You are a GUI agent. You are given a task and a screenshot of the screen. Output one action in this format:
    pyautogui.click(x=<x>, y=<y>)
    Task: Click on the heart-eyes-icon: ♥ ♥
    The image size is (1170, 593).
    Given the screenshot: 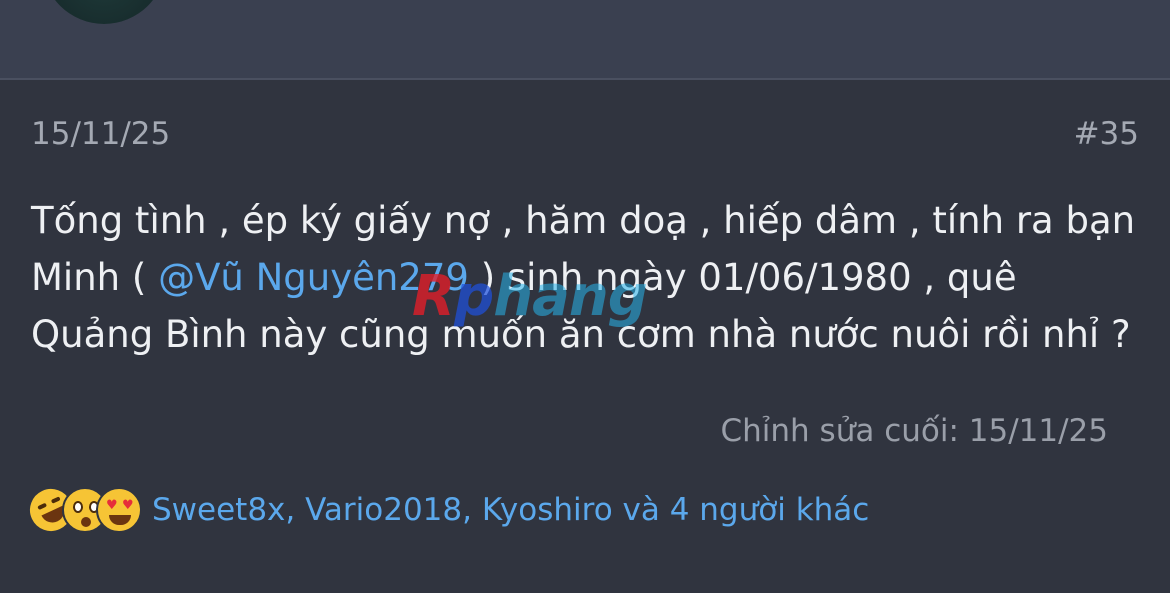 What is the action you would take?
    pyautogui.click(x=119, y=510)
    